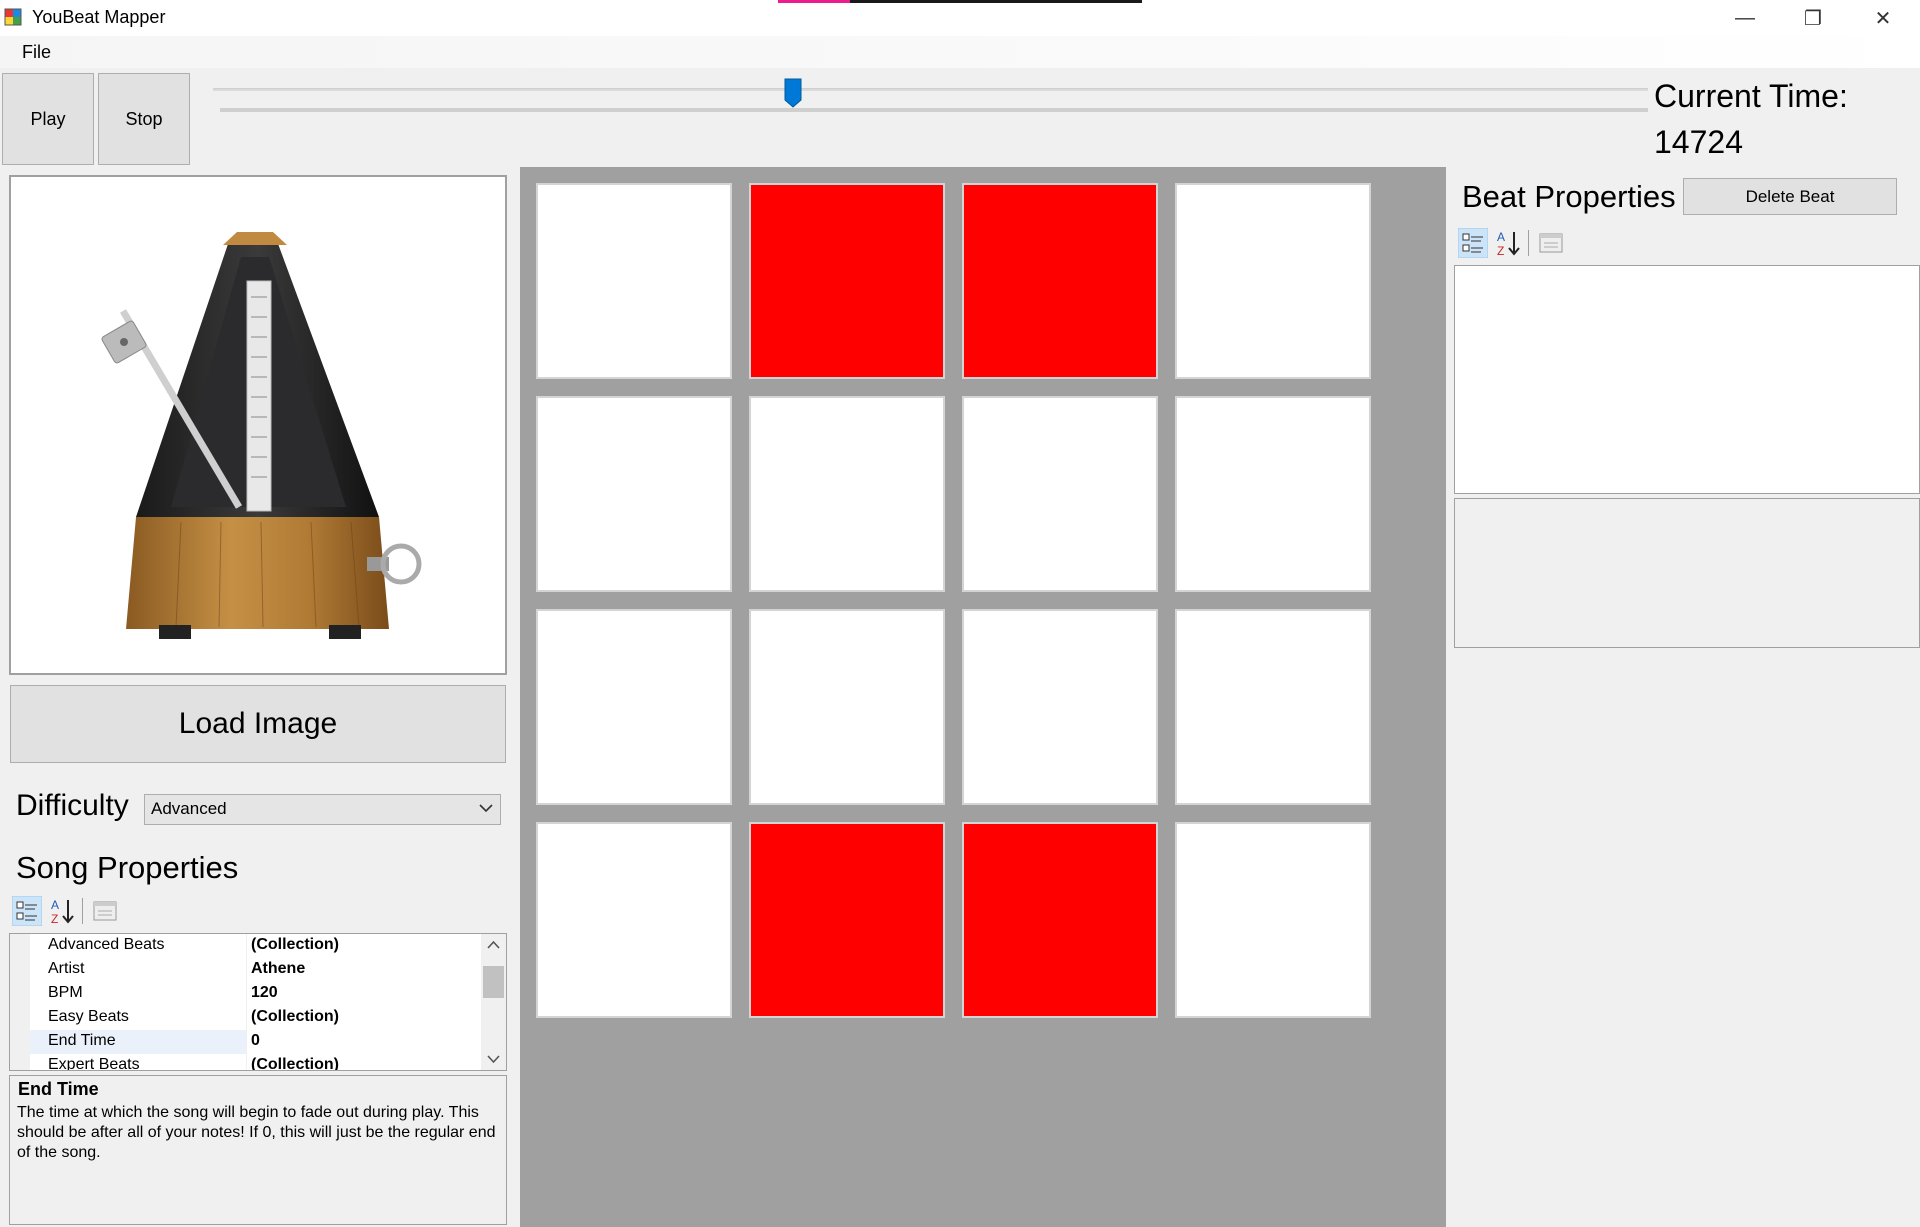  I want to click on menu-file: File, so click(36, 52).